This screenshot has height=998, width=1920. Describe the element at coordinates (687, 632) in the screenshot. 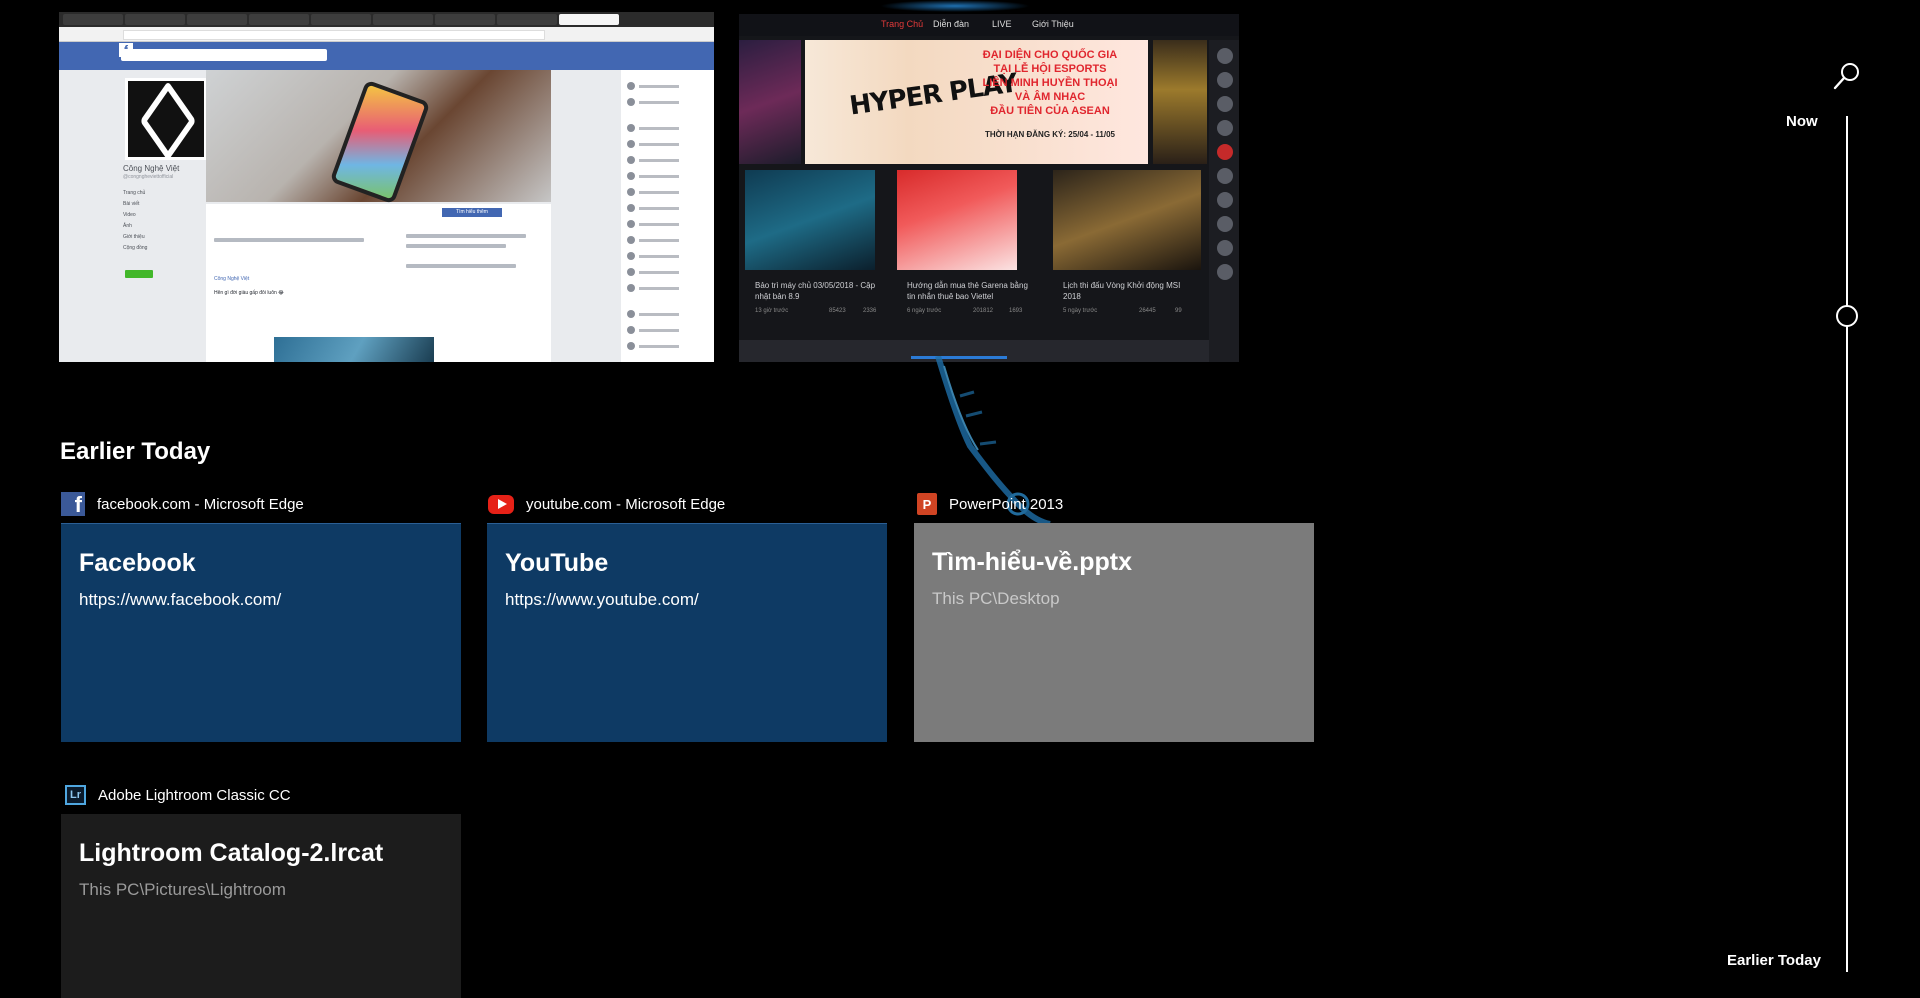

I see `activity-card-youtube: YouTube https://www.youtube.com/` at that location.